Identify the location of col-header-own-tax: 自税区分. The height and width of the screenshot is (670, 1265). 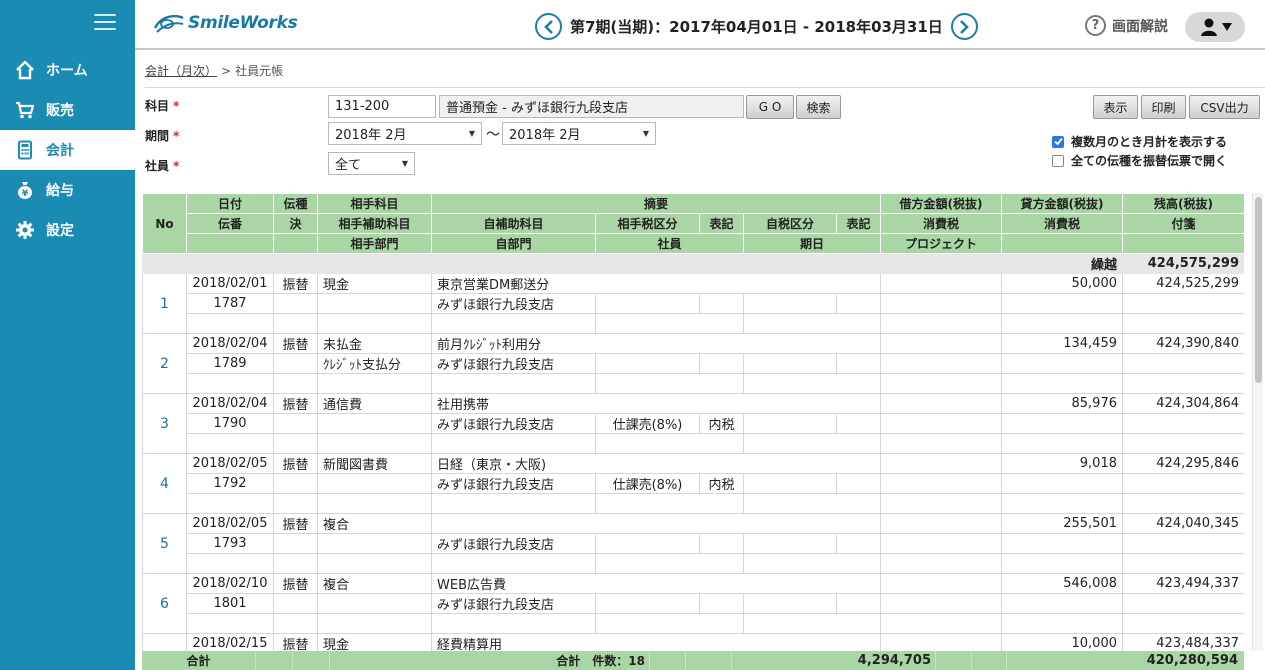
(790, 223).